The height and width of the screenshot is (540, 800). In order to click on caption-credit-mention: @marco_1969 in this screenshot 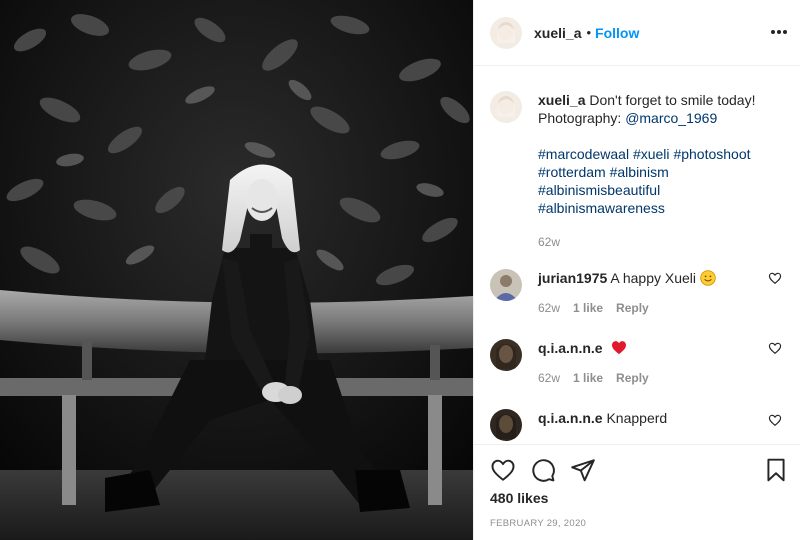, I will do `click(671, 118)`.